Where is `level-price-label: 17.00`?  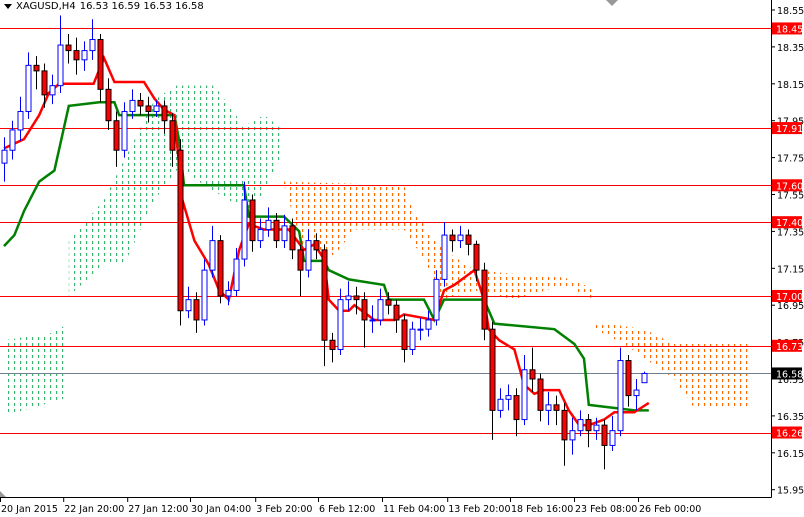
level-price-label: 17.00 is located at coordinates (789, 297).